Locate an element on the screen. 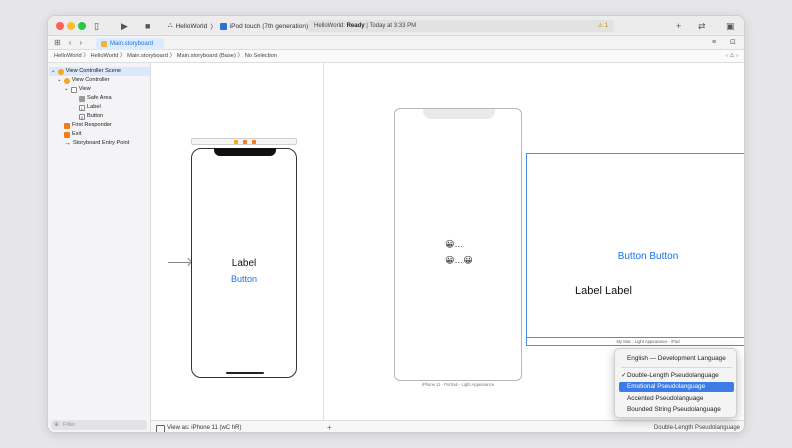  stop-icon: ■ is located at coordinates (147, 26).